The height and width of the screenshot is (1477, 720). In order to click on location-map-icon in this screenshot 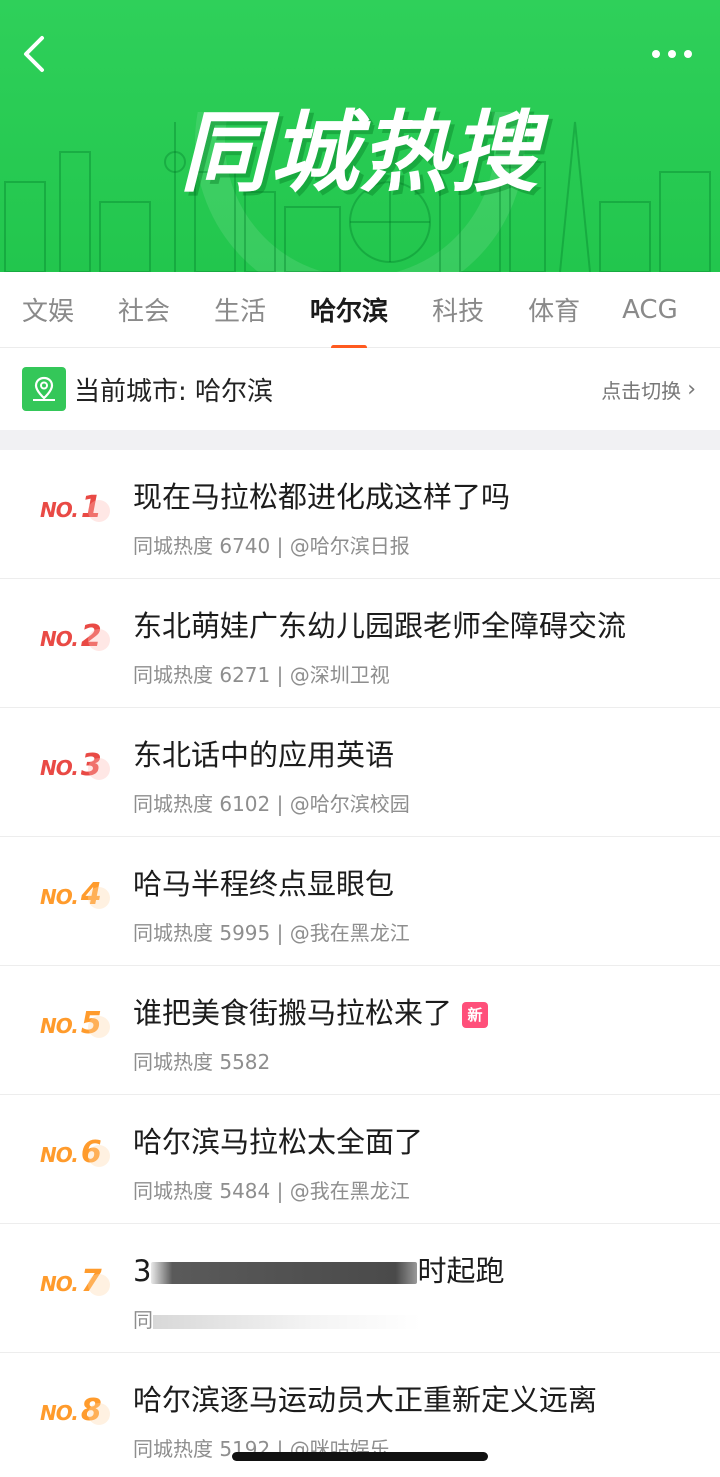, I will do `click(44, 389)`.